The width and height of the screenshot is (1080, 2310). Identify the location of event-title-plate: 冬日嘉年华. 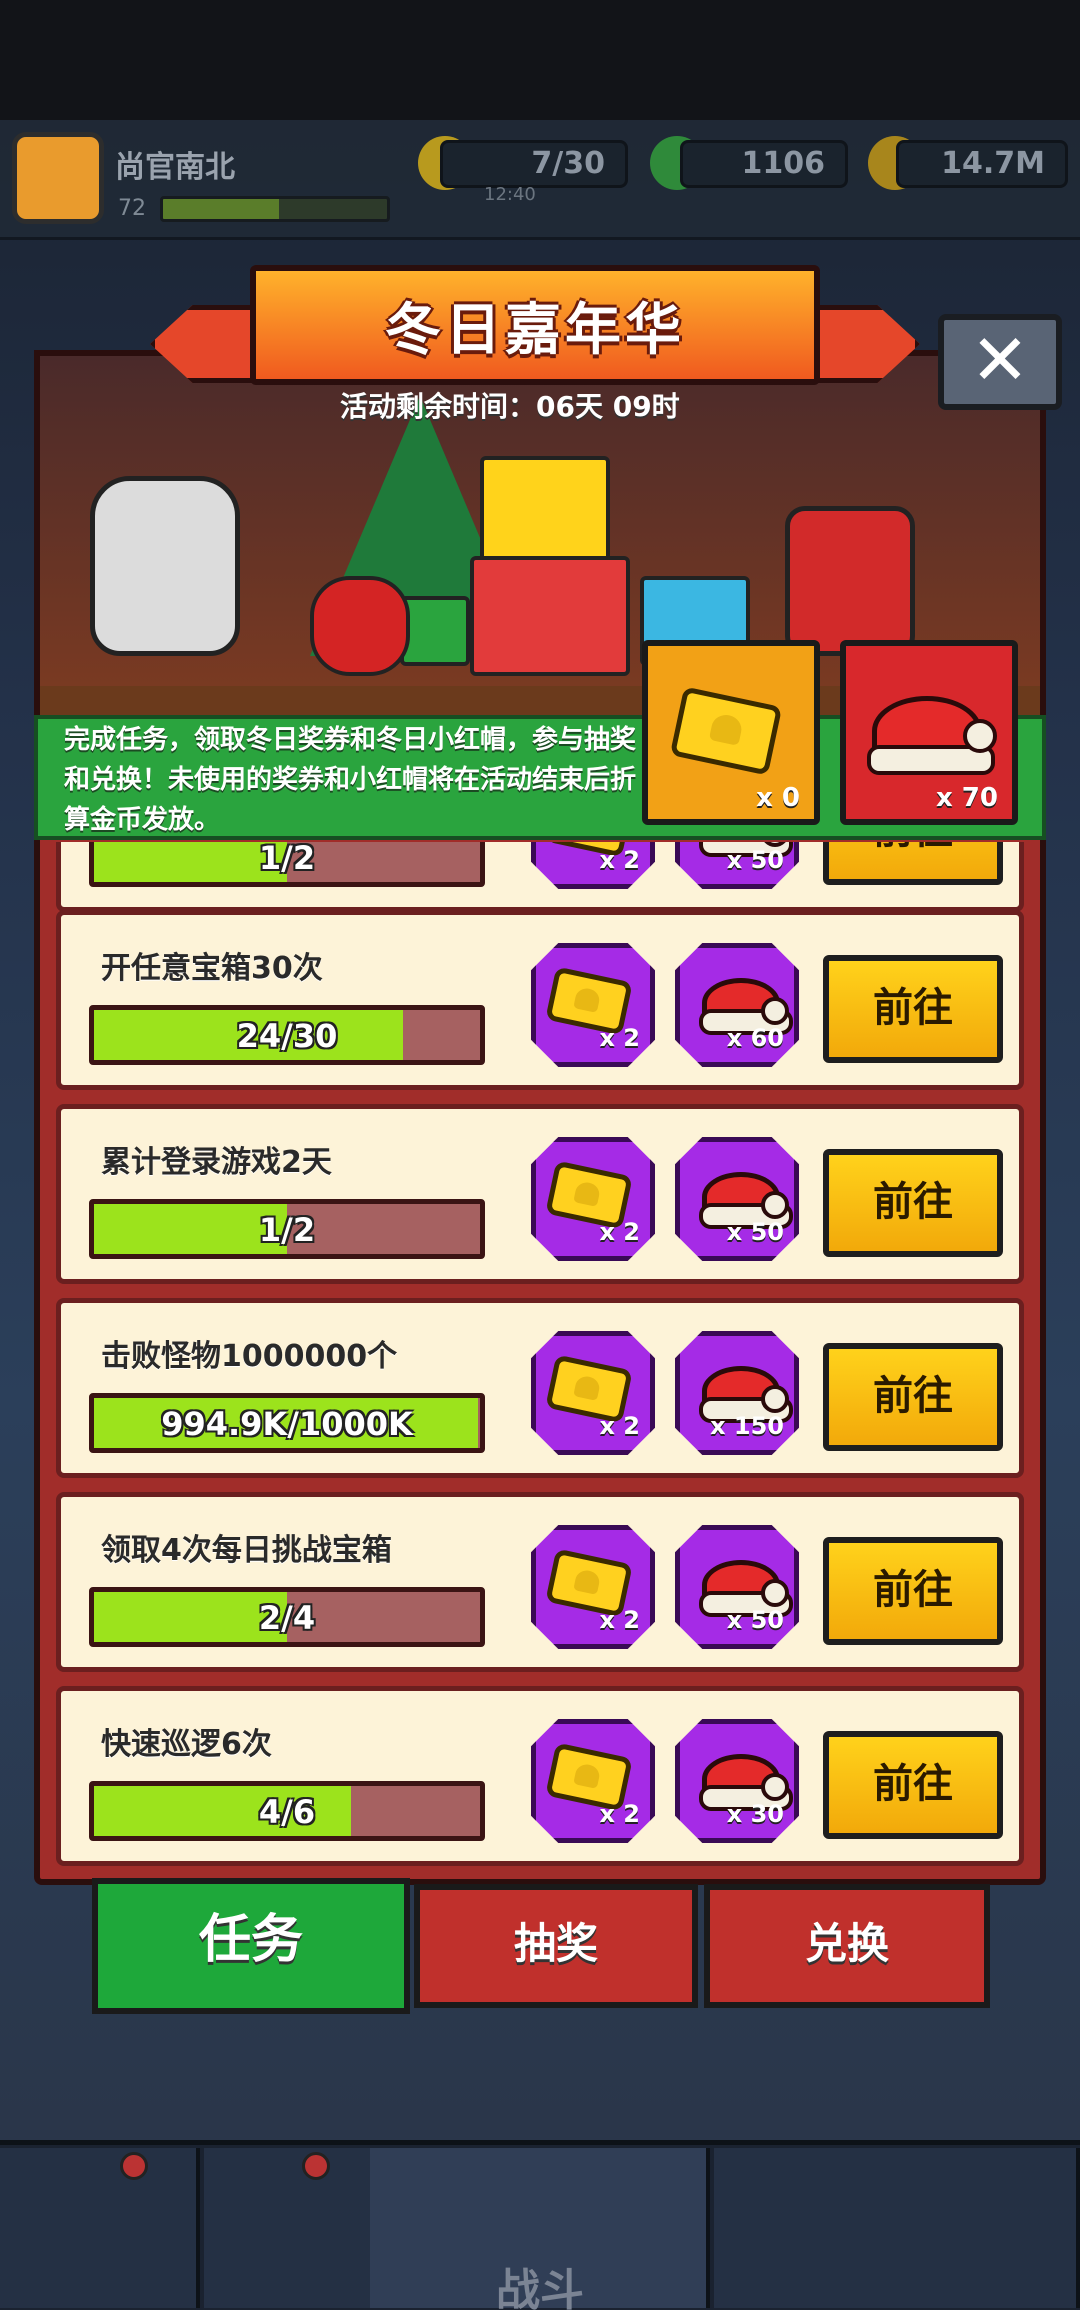
(535, 325).